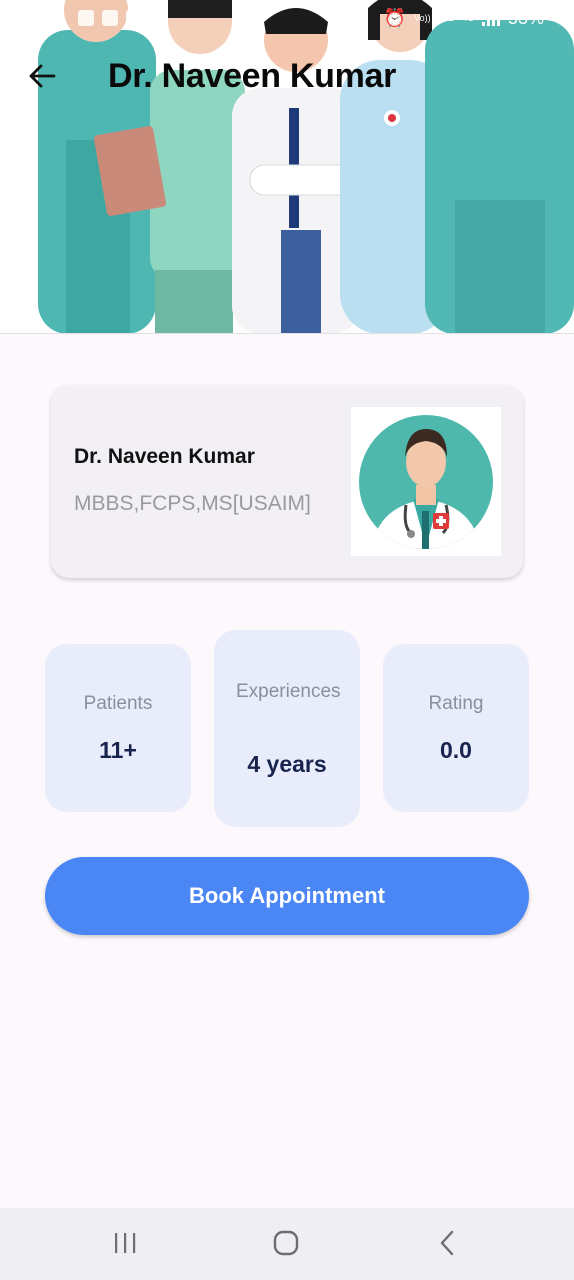  Describe the element at coordinates (118, 703) in the screenshot. I see `stat-label-patients: Patients` at that location.